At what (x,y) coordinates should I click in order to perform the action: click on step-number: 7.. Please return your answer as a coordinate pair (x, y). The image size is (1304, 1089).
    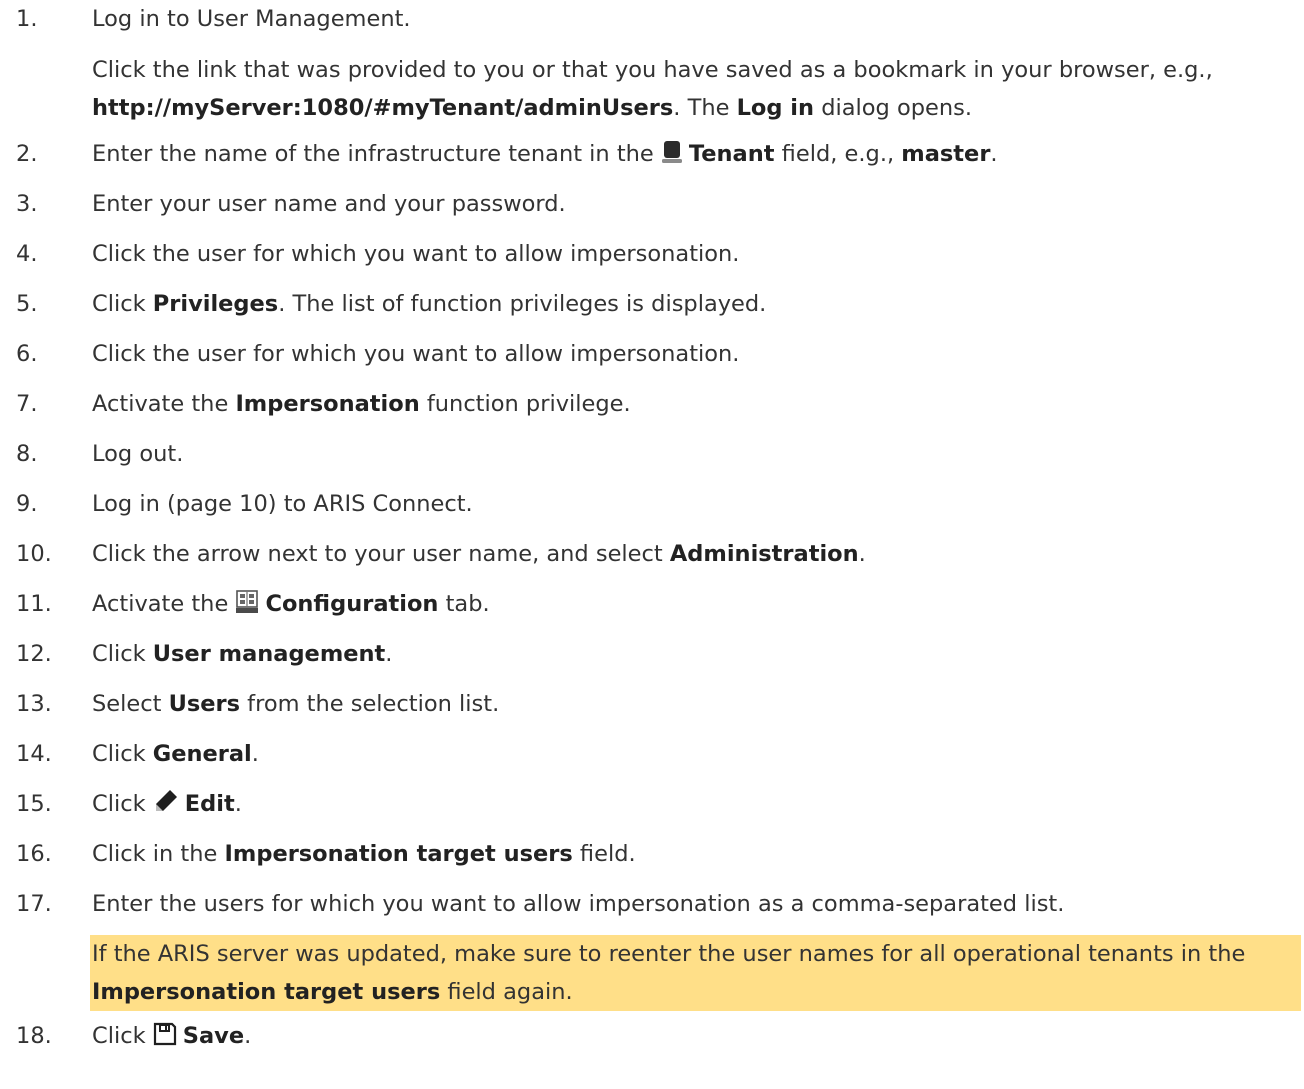
    Looking at the image, I should click on (27, 404).